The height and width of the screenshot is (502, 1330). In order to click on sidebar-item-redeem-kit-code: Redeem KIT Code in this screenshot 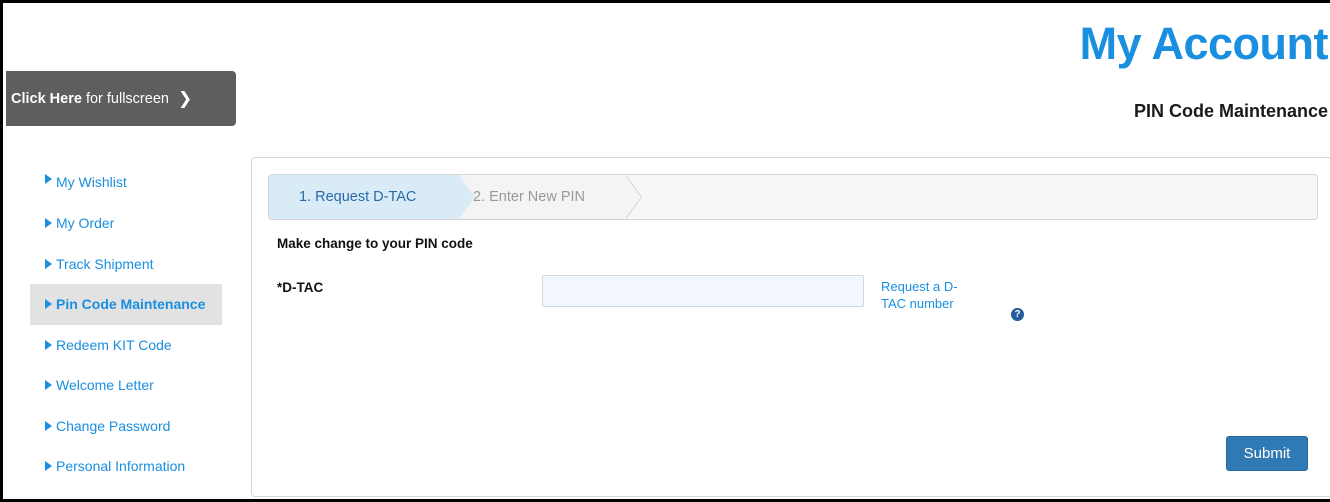, I will do `click(126, 345)`.